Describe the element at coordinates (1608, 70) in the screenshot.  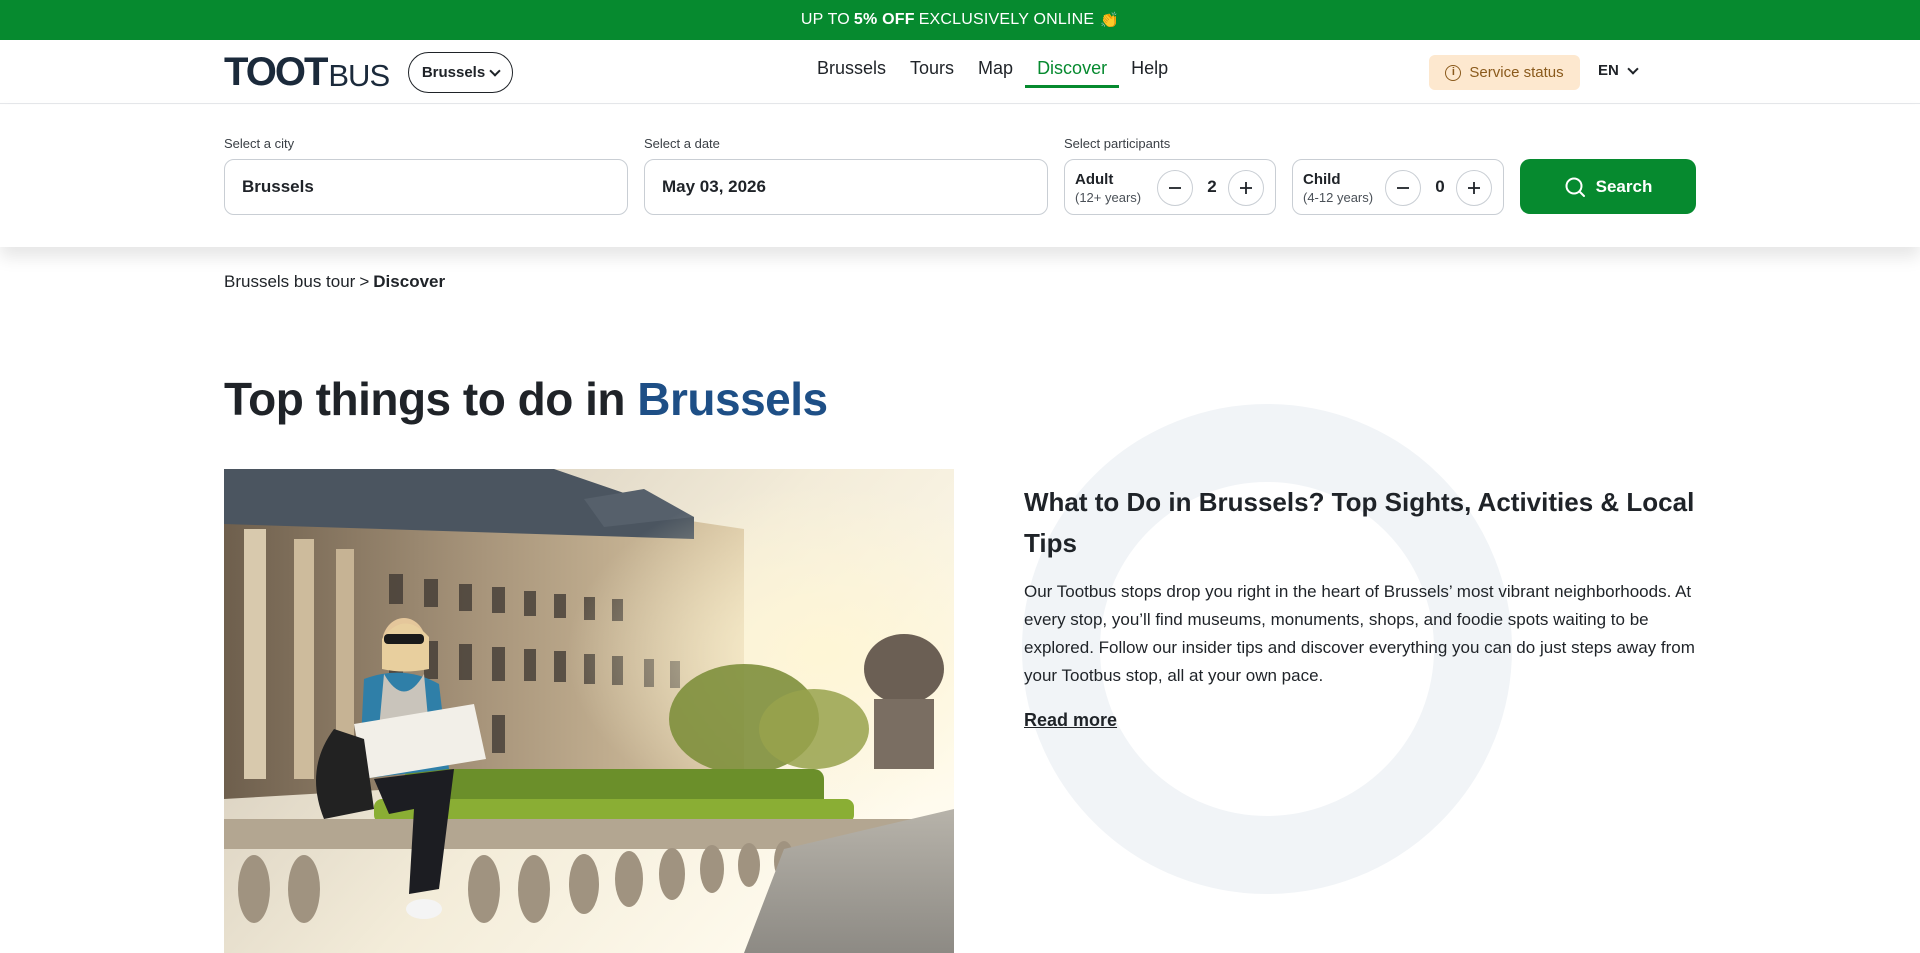
I see `language-label: EN` at that location.